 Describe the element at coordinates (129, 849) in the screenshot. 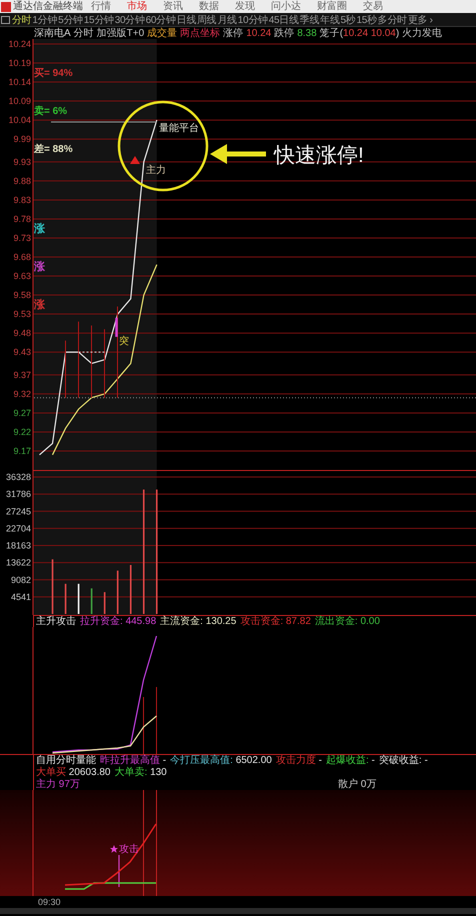

I see `attack-label: 攻击` at that location.